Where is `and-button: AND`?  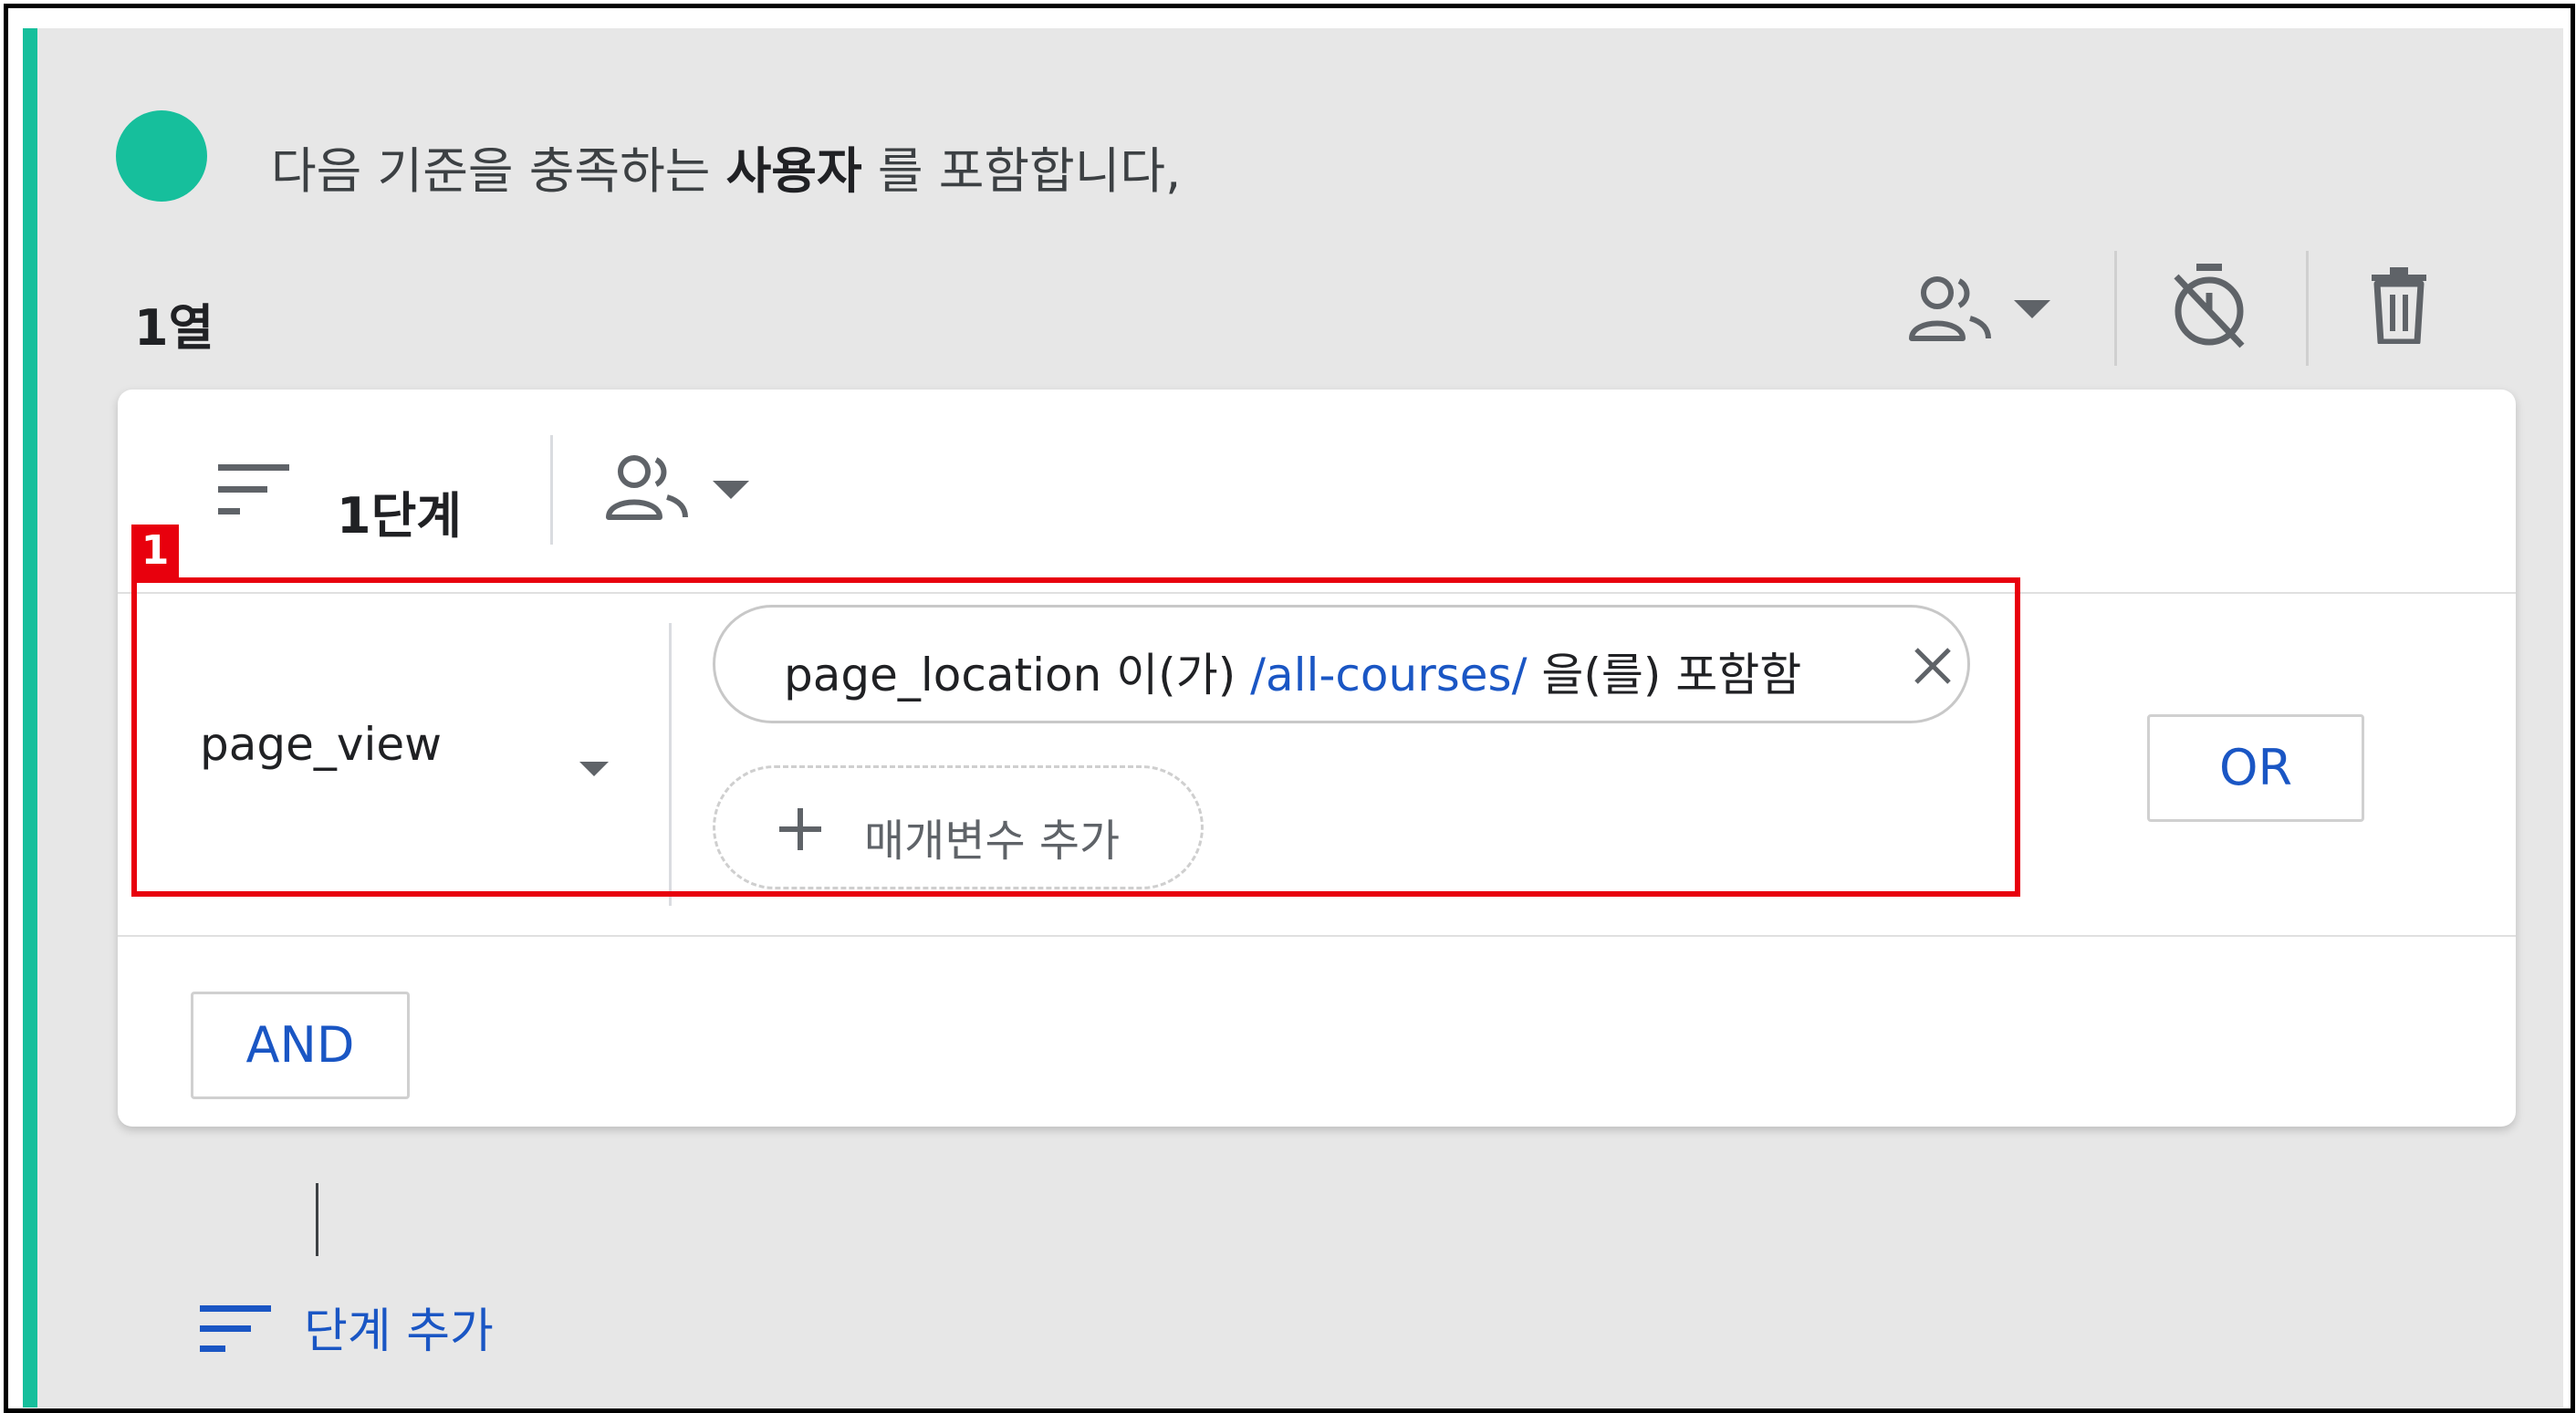 and-button: AND is located at coordinates (300, 1045).